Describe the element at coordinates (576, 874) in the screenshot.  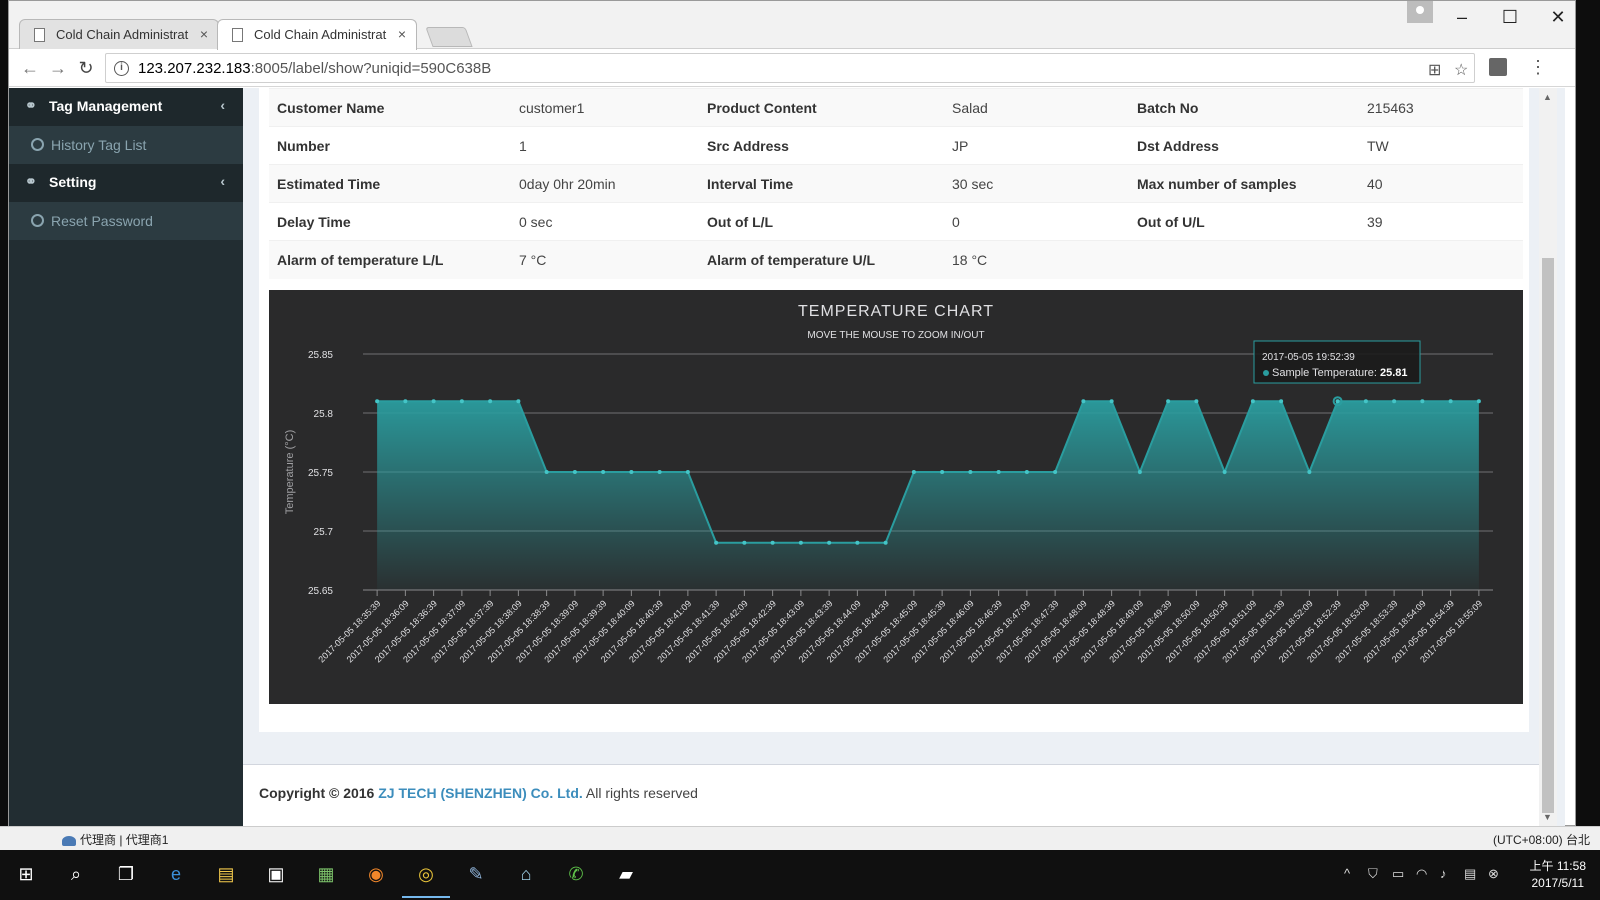
I see `wechat-icon: ✆` at that location.